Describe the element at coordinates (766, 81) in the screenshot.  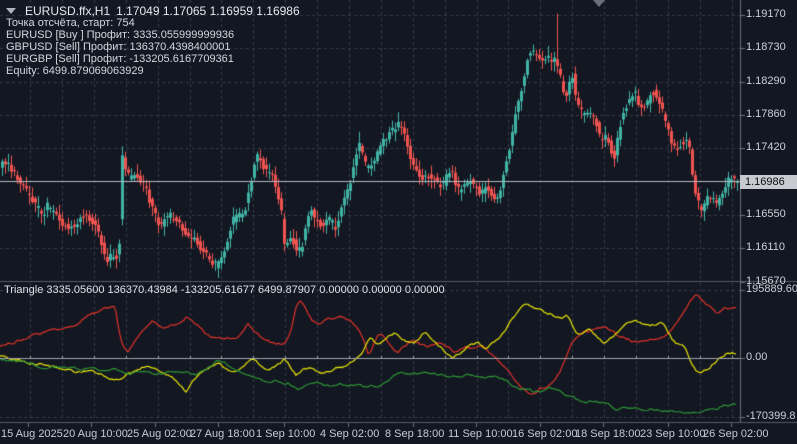
I see `price-axis-label: 1.18290` at that location.